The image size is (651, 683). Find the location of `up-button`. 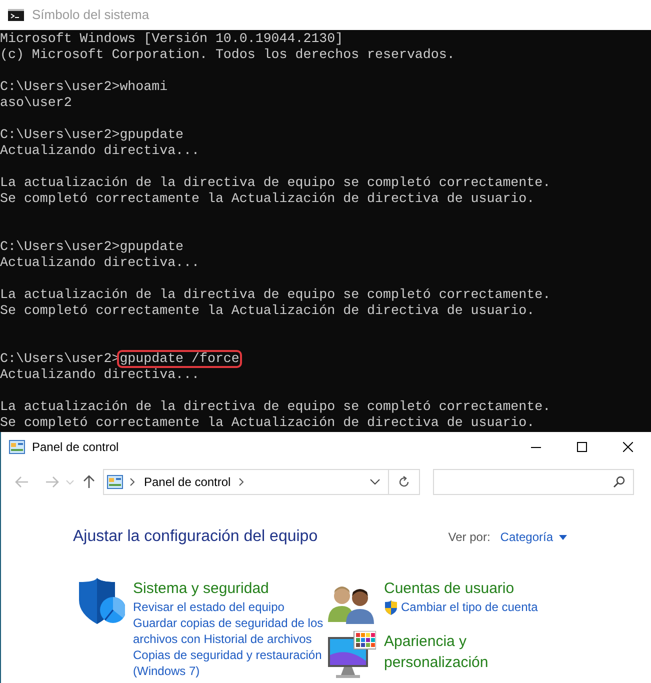

up-button is located at coordinates (89, 482).